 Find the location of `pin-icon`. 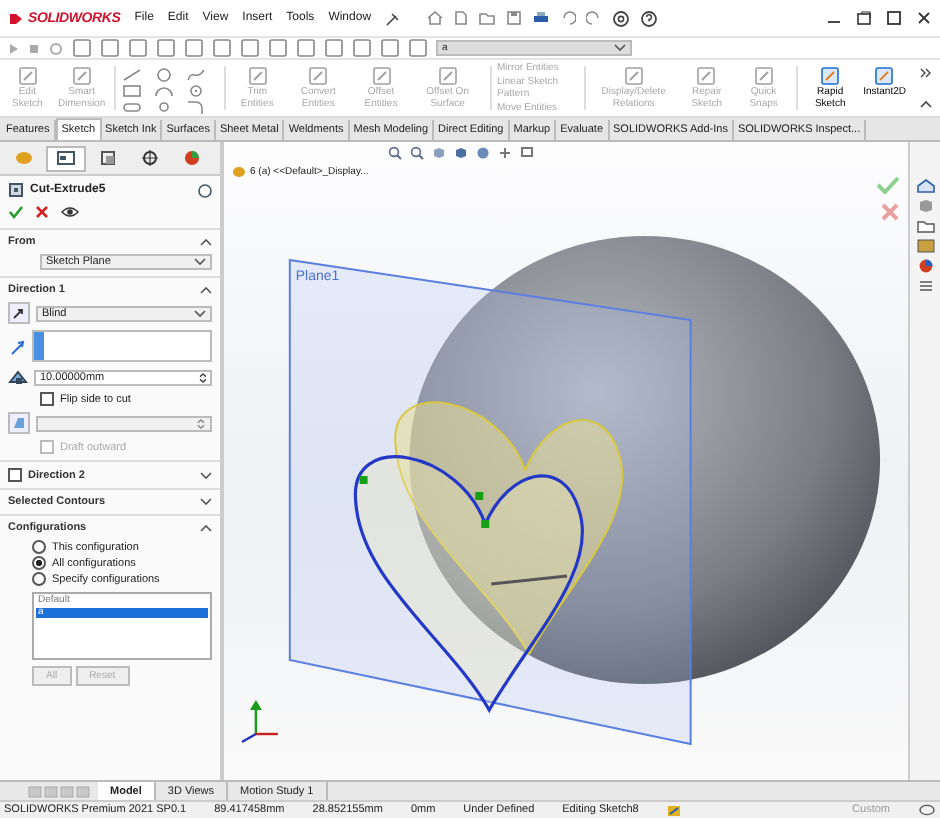

pin-icon is located at coordinates (392, 18).